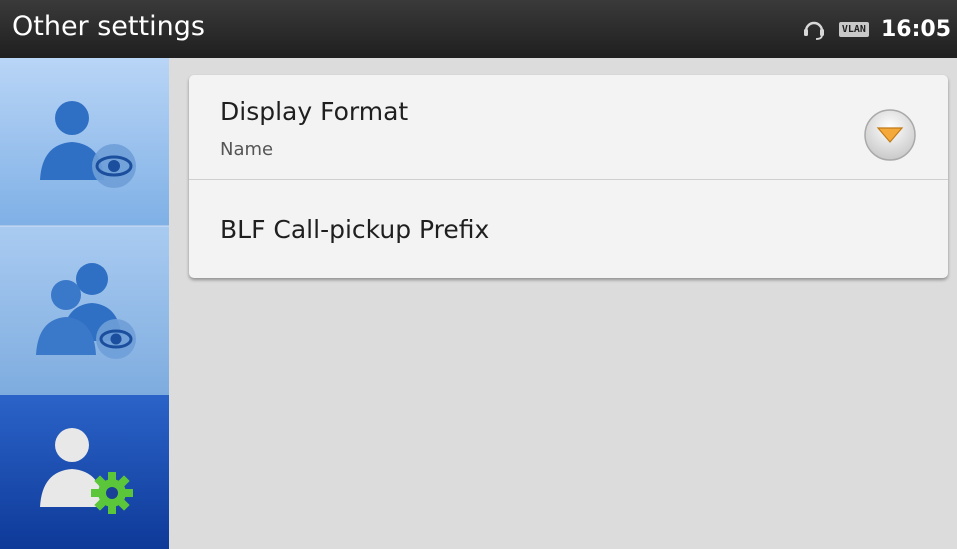  What do you see at coordinates (876, 29) in the screenshot?
I see `status-area: VLAN 16:05` at bounding box center [876, 29].